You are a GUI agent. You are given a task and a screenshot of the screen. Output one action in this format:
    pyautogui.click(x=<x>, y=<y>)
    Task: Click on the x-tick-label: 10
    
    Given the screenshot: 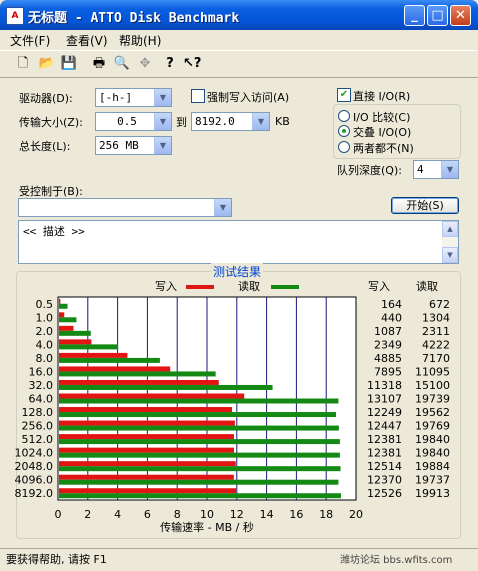 What is the action you would take?
    pyautogui.click(x=207, y=514)
    